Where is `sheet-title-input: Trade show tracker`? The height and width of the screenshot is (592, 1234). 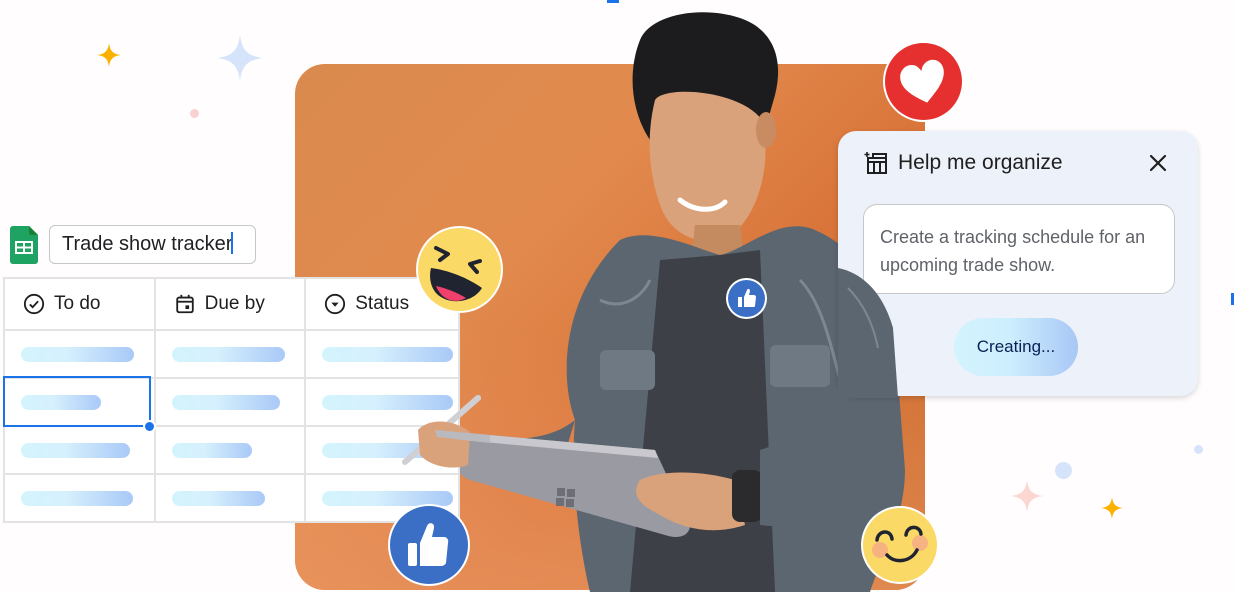
sheet-title-input: Trade show tracker is located at coordinates (152, 244).